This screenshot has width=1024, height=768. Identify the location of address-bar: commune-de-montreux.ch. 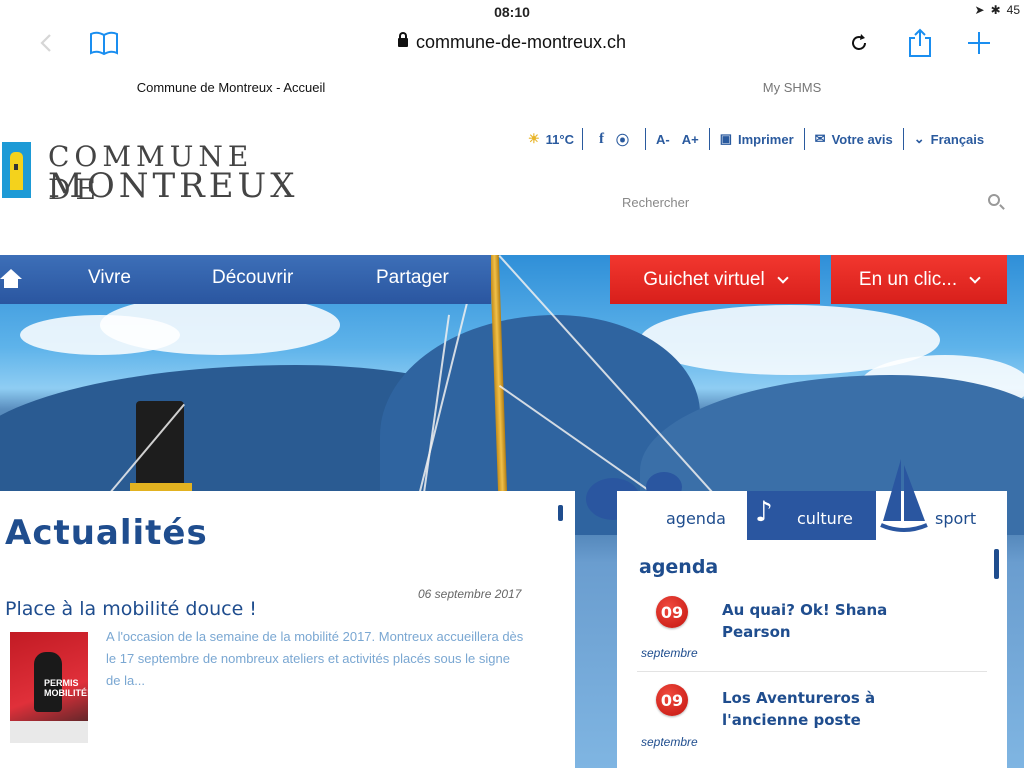
(512, 42).